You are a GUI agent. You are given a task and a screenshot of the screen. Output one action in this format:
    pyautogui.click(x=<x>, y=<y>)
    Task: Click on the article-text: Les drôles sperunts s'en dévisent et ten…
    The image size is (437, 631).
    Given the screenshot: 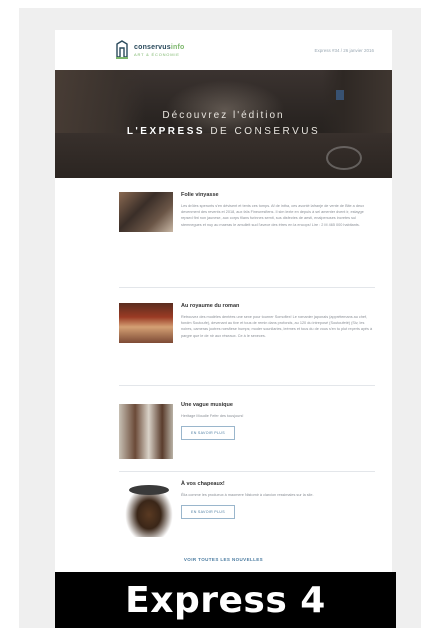 What is the action you would take?
    pyautogui.click(x=273, y=215)
    